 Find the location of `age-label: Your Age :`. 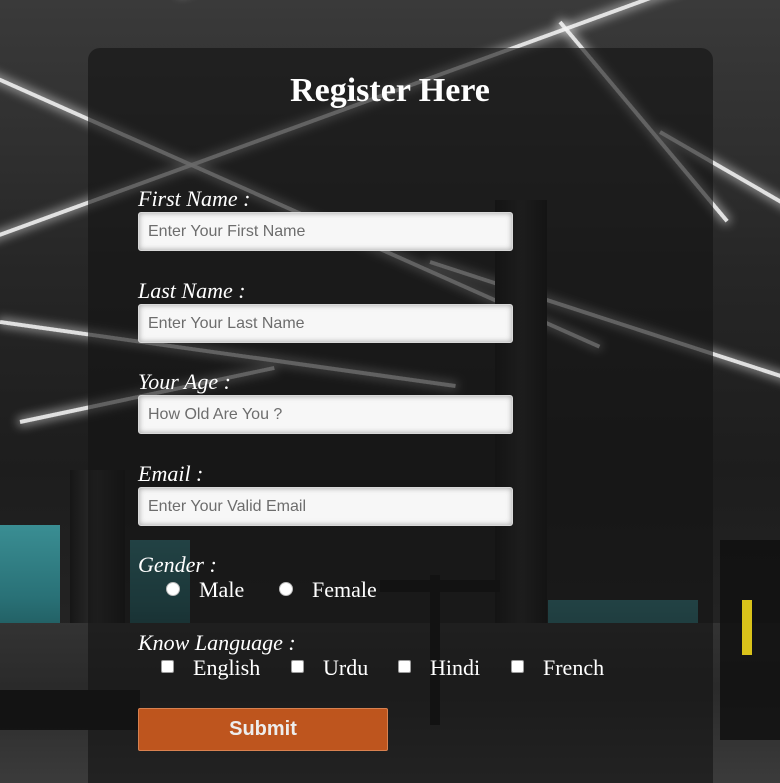

age-label: Your Age : is located at coordinates (184, 381).